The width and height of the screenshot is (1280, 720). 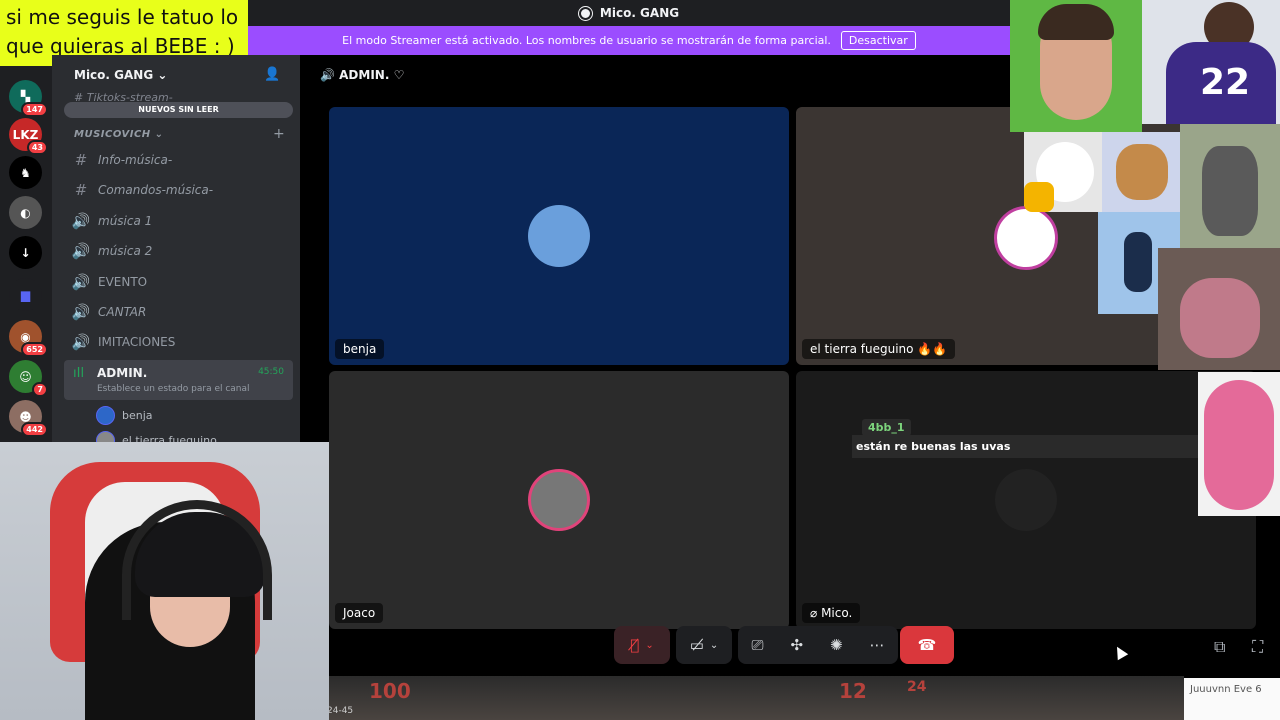 What do you see at coordinates (178, 190) in the screenshot?
I see `channel-comandos-musica: # Comandos-música-` at bounding box center [178, 190].